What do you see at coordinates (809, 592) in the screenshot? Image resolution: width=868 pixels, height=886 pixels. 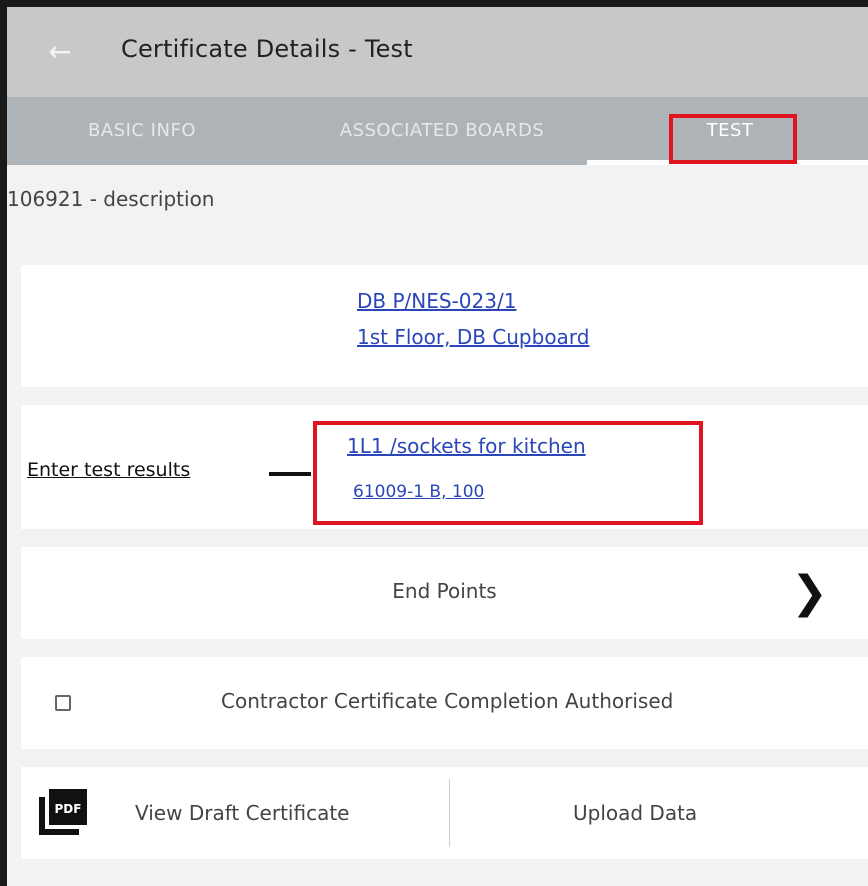 I see `chevron-right-icon: ❯` at bounding box center [809, 592].